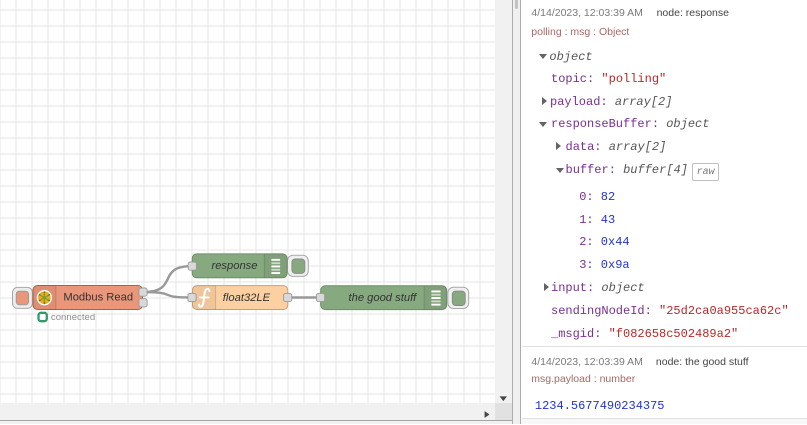 The width and height of the screenshot is (807, 425). I want to click on svg-text: float32LE, so click(247, 298).